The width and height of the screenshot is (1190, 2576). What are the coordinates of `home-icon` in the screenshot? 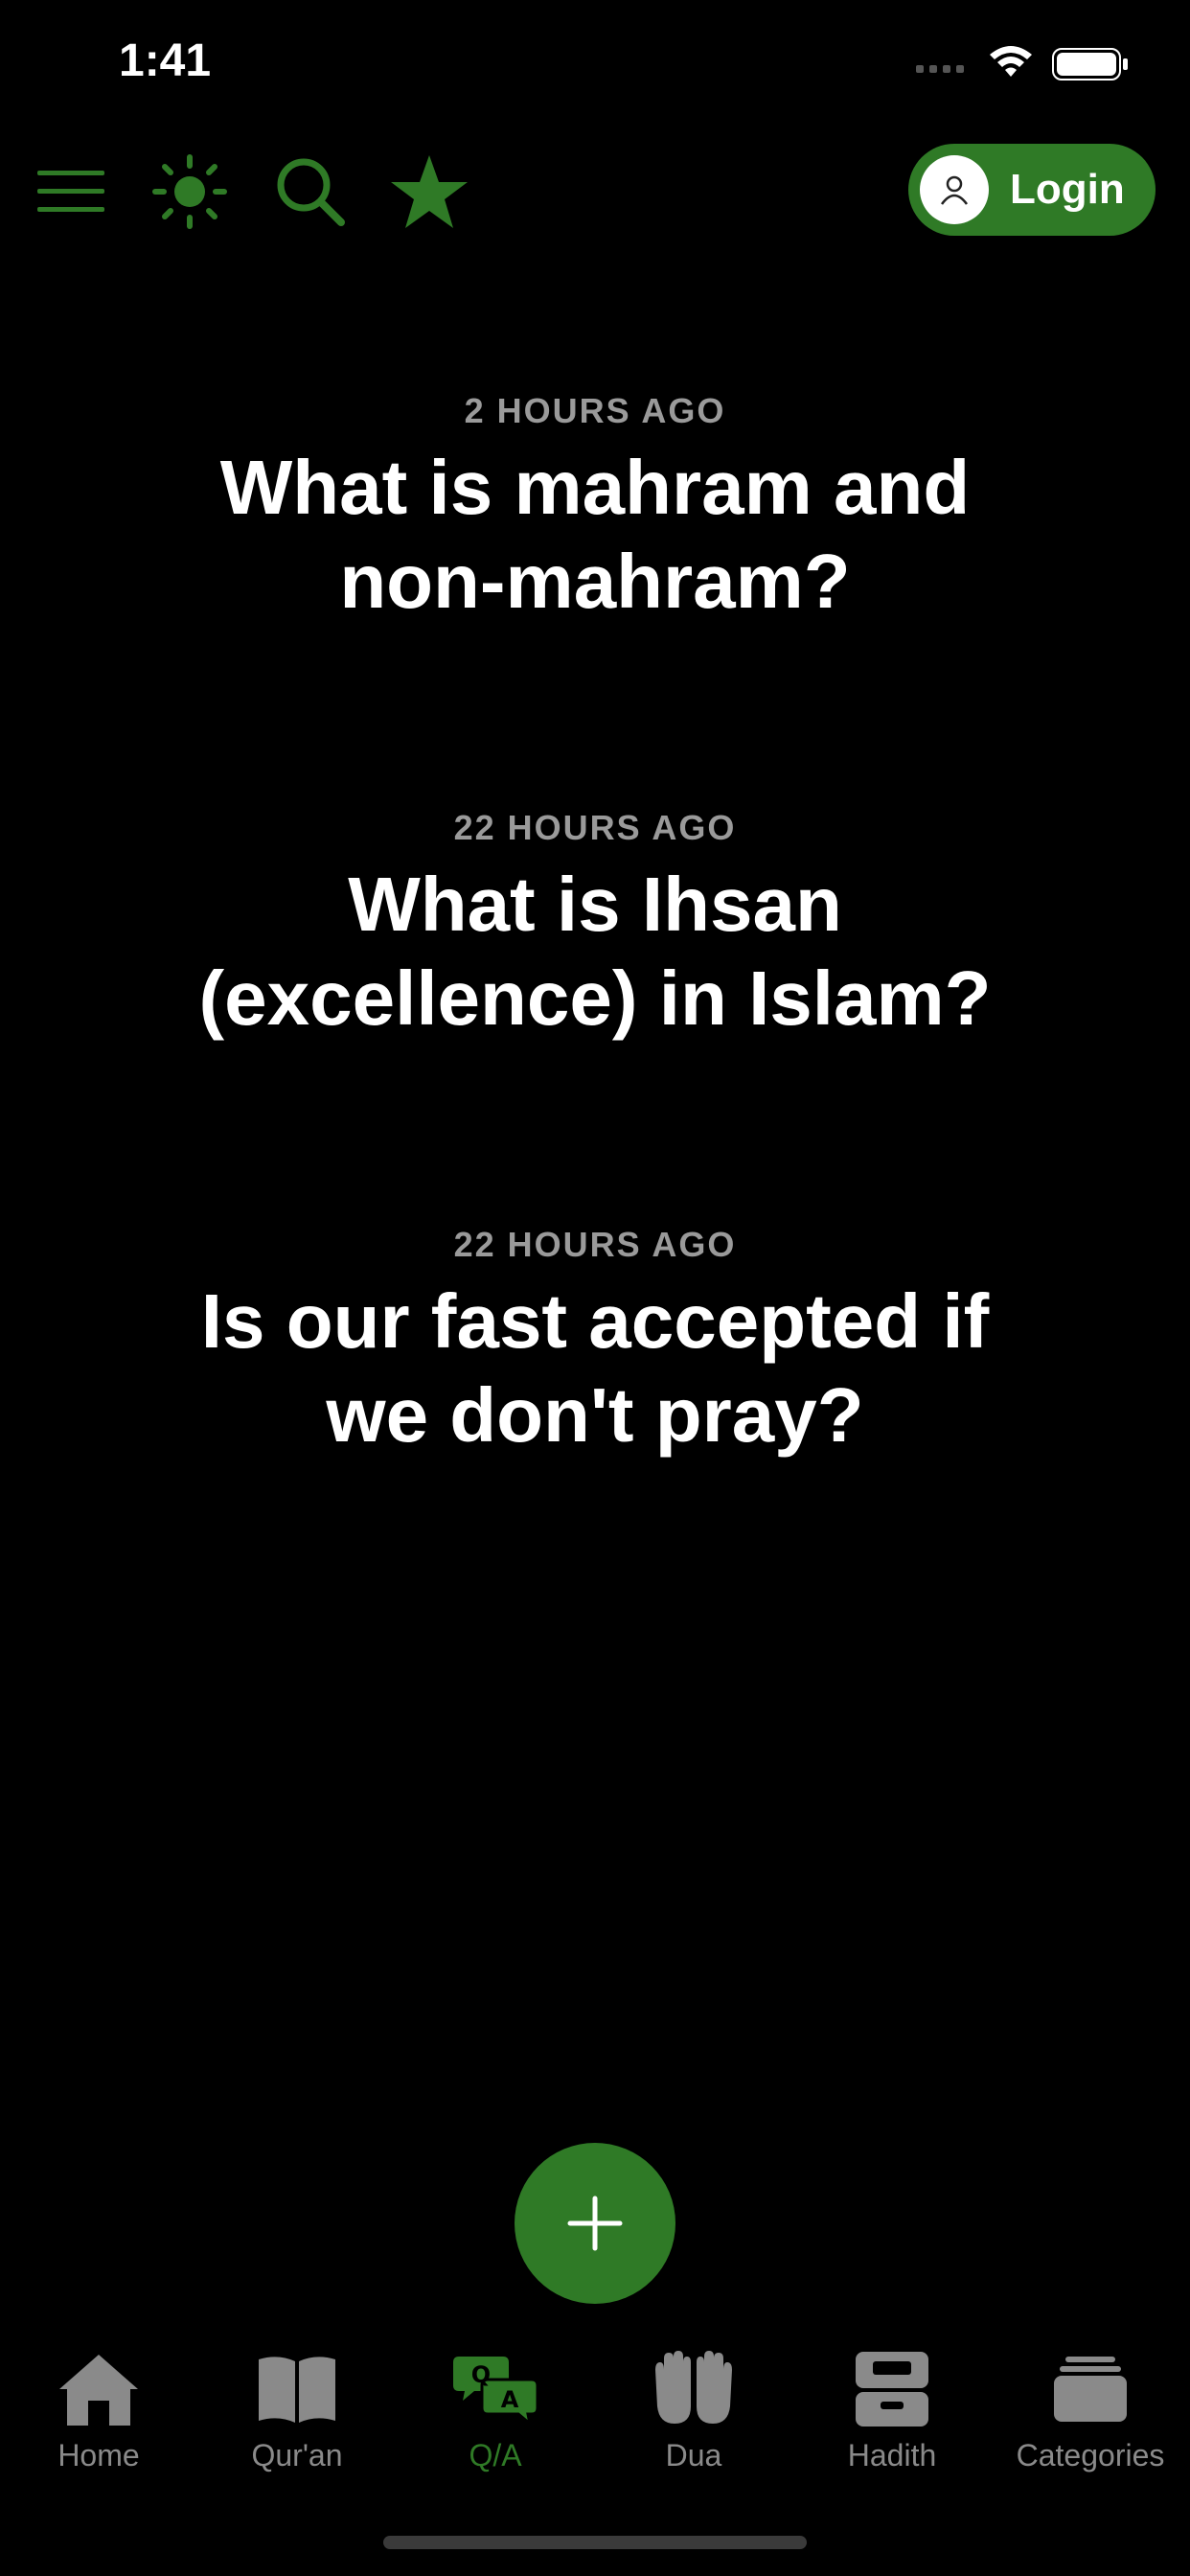 It's located at (99, 2389).